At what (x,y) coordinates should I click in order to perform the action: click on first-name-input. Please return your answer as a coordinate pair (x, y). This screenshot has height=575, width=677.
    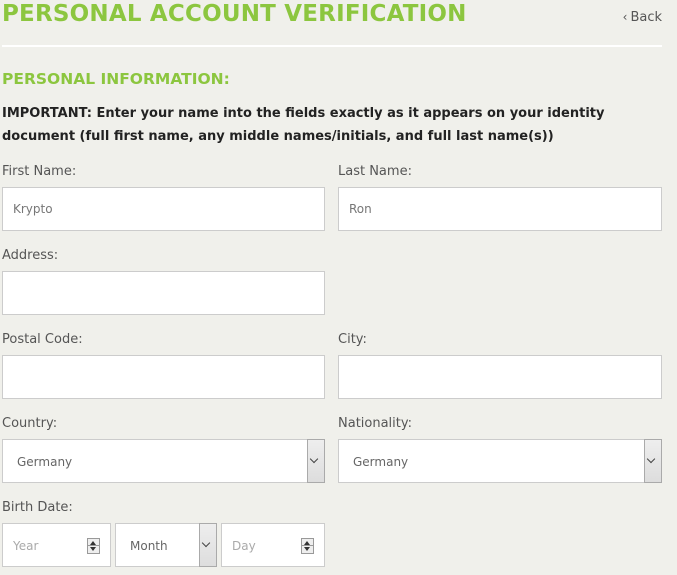
    Looking at the image, I should click on (163, 209).